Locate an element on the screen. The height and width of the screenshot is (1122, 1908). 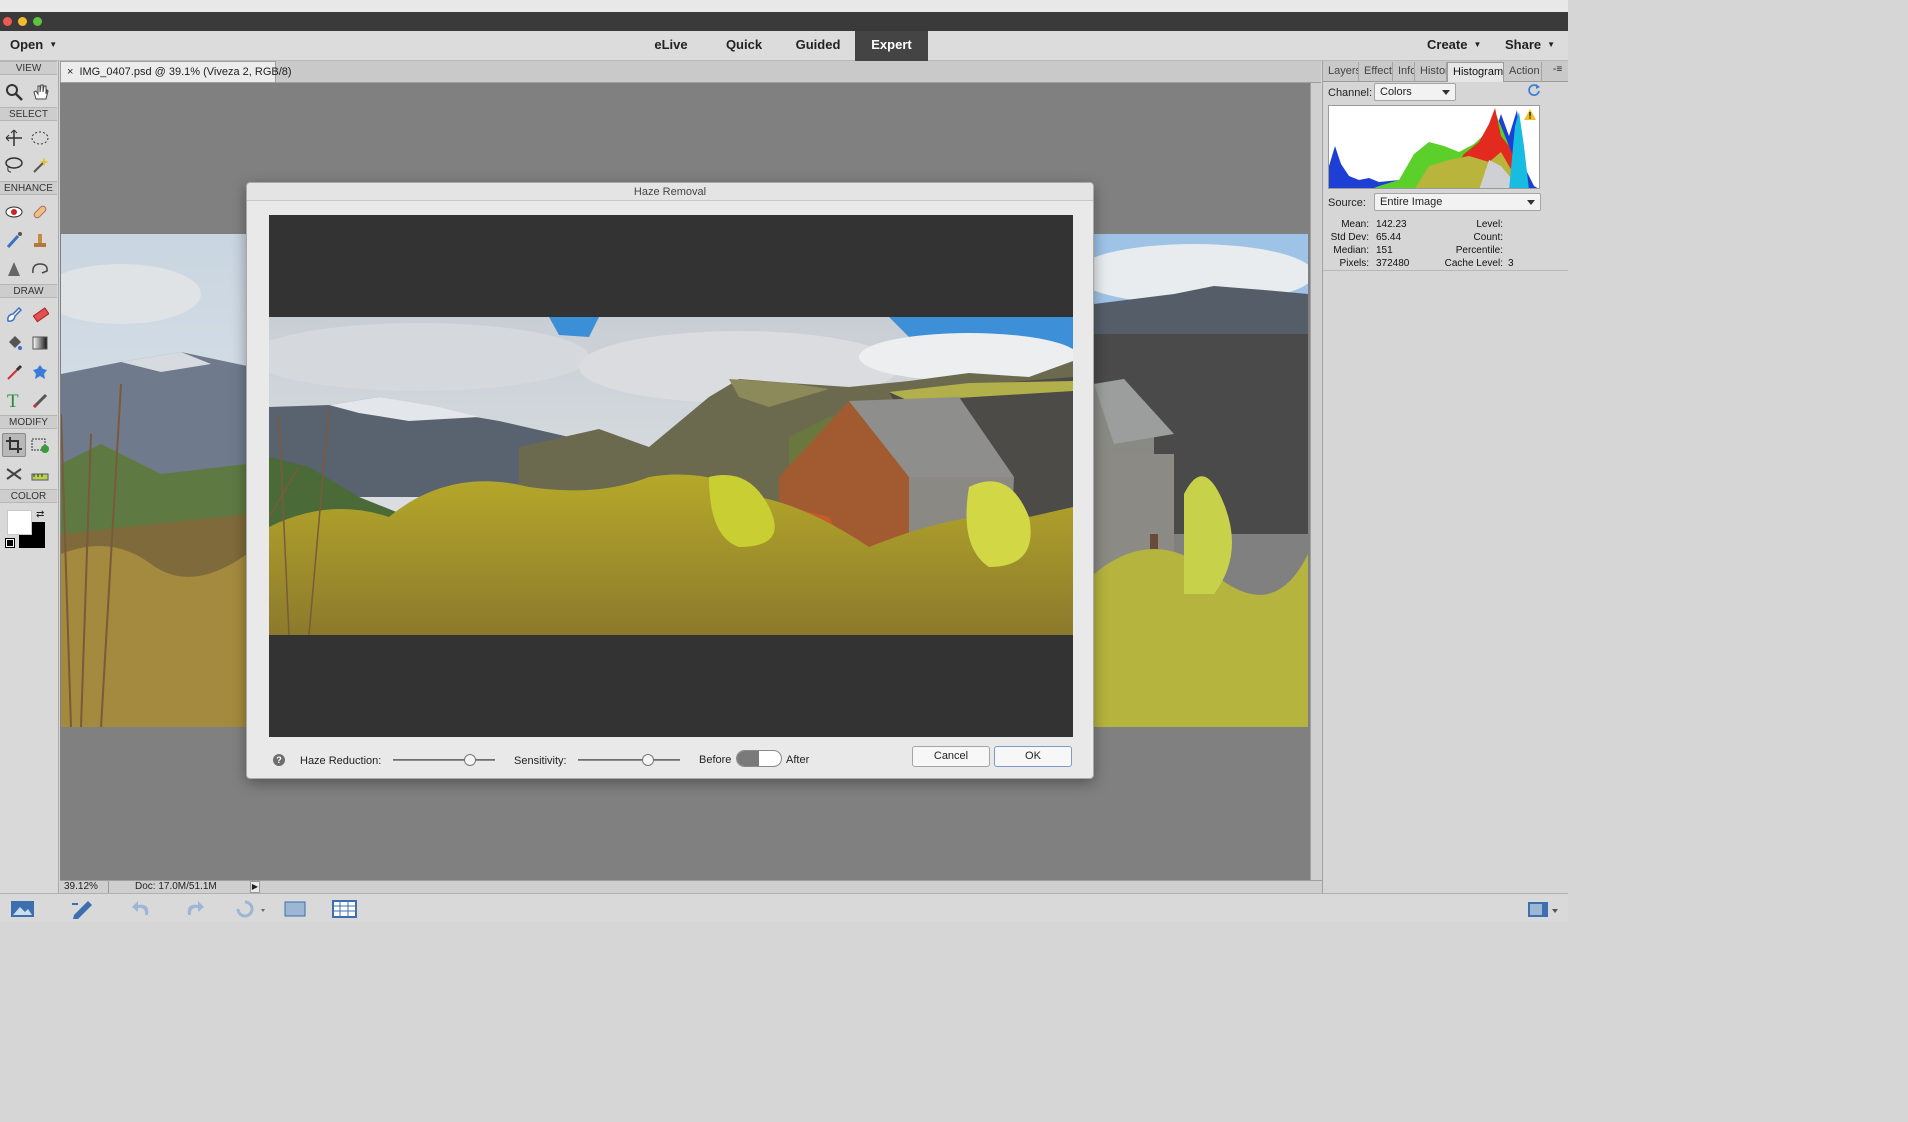
sponge-icon is located at coordinates (40, 269).